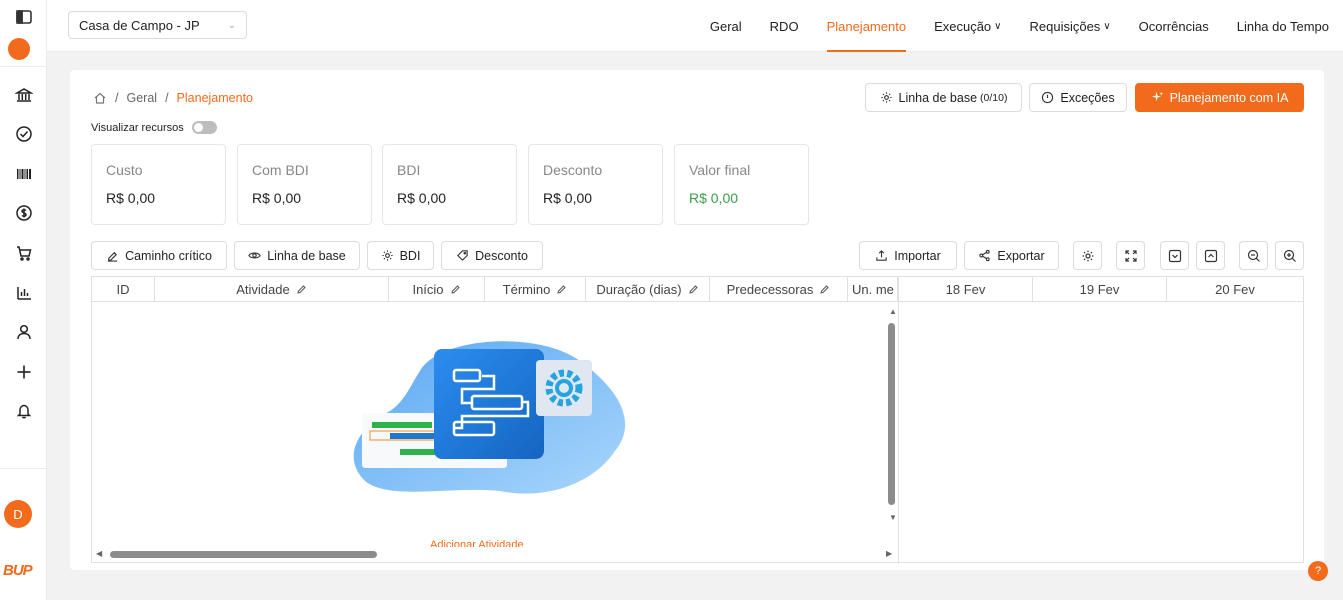 This screenshot has height=600, width=1343. What do you see at coordinates (23, 411) in the screenshot?
I see `bell-icon` at bounding box center [23, 411].